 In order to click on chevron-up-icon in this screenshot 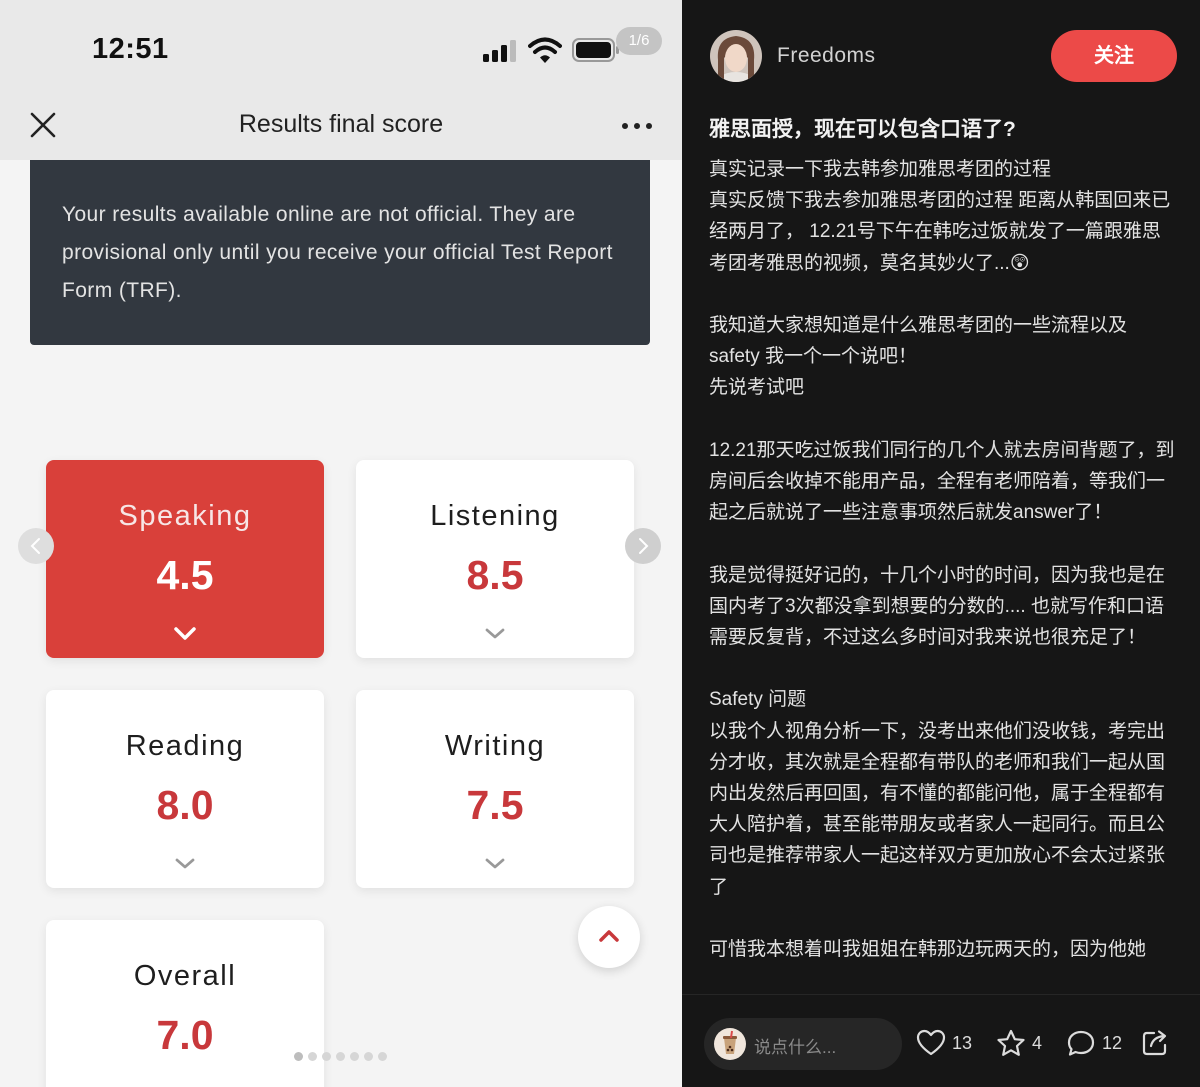, I will do `click(609, 936)`.